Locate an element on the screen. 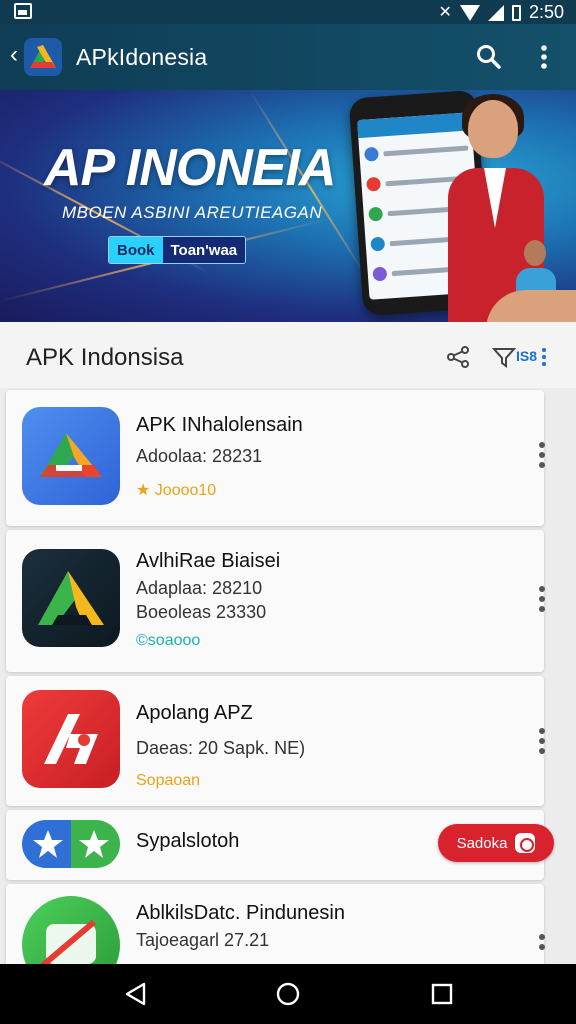  status-icons: ✕ 2:50 is located at coordinates (501, 12).